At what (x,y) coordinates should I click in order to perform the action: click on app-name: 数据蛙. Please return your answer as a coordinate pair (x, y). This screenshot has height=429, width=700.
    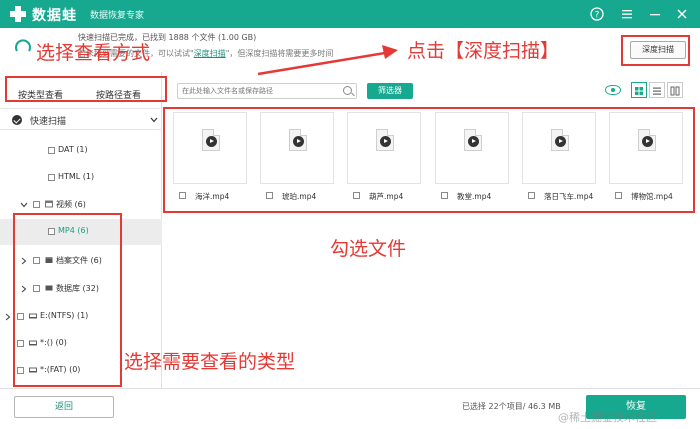
    Looking at the image, I should click on (54, 16).